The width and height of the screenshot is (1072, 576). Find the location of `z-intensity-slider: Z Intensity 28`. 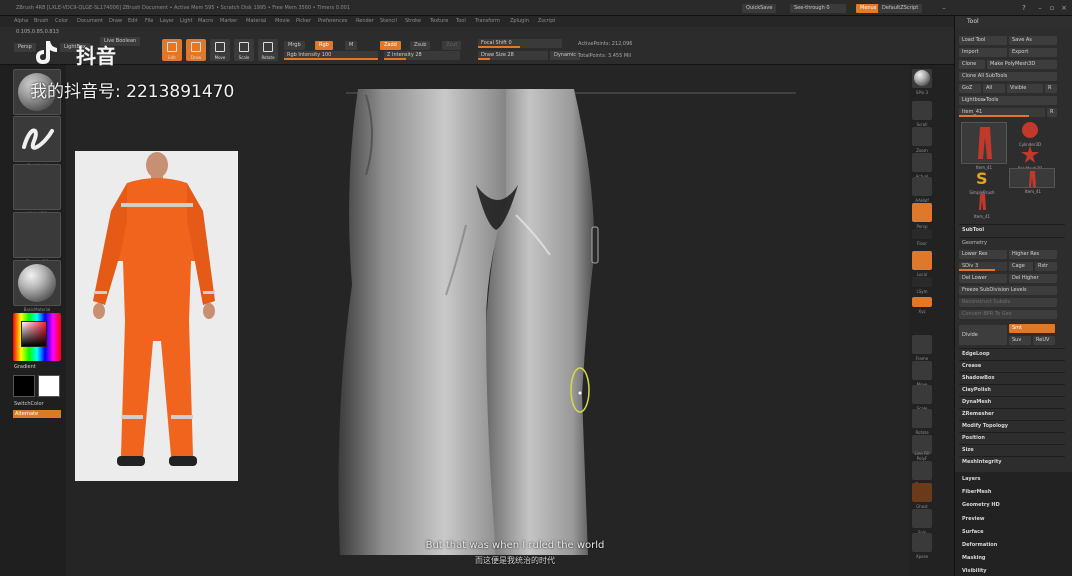

z-intensity-slider: Z Intensity 28 is located at coordinates (422, 55).